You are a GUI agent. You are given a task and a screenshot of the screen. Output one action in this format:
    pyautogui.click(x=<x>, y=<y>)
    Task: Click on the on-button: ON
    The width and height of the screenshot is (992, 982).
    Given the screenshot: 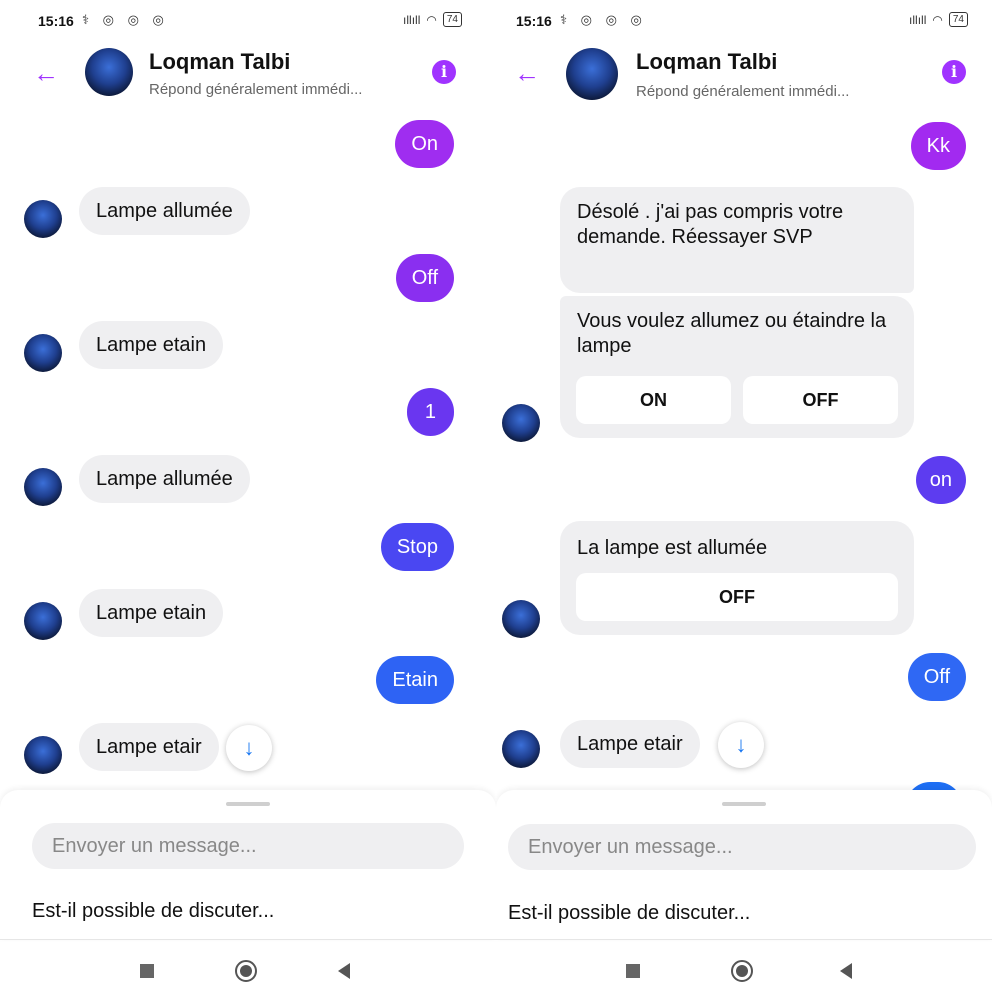 What is the action you would take?
    pyautogui.click(x=653, y=400)
    